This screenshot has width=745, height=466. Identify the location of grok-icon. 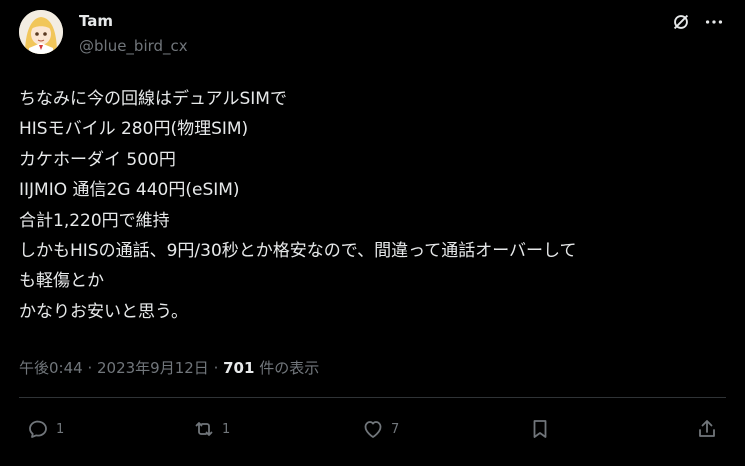
(681, 22).